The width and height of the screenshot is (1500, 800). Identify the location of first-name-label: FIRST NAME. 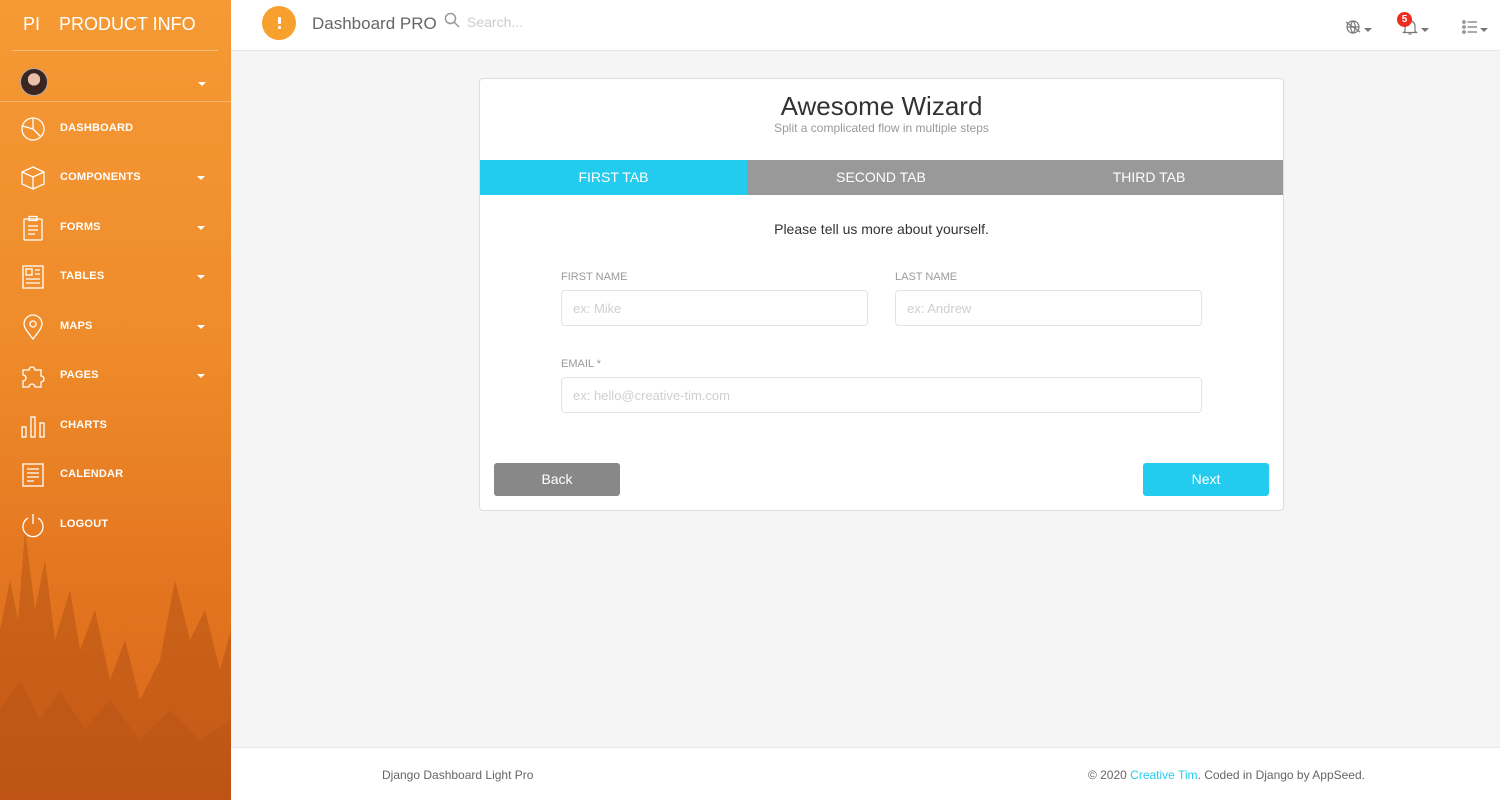
(594, 277).